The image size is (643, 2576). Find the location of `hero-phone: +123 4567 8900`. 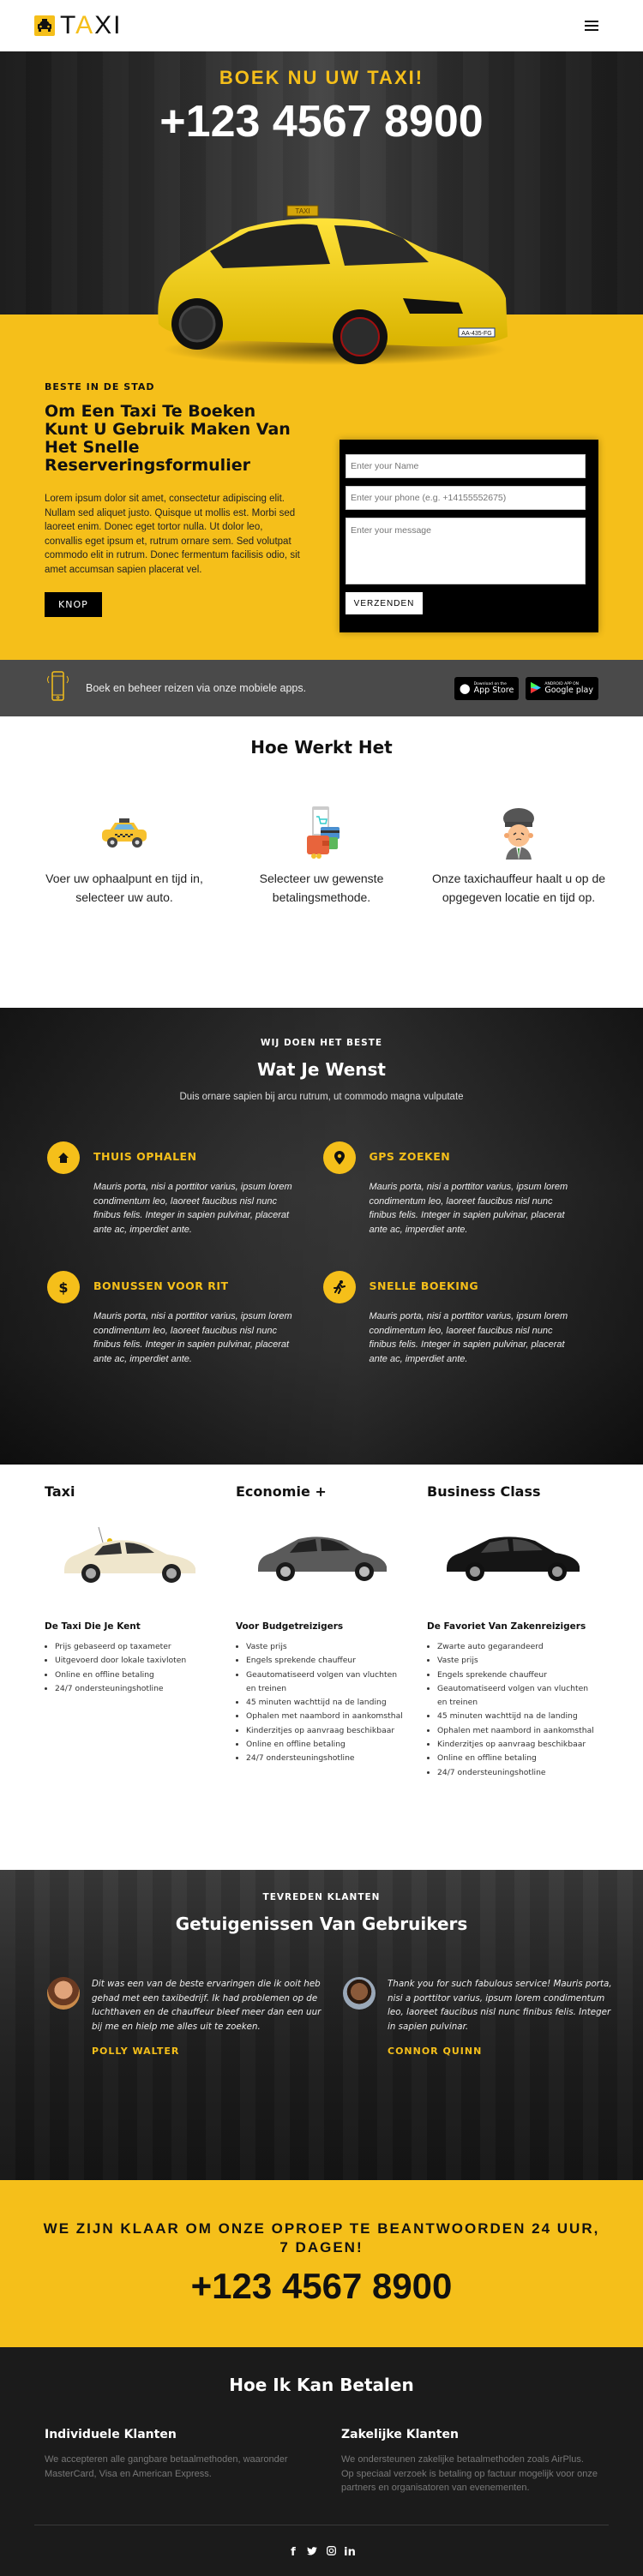

hero-phone: +123 4567 8900 is located at coordinates (321, 121).